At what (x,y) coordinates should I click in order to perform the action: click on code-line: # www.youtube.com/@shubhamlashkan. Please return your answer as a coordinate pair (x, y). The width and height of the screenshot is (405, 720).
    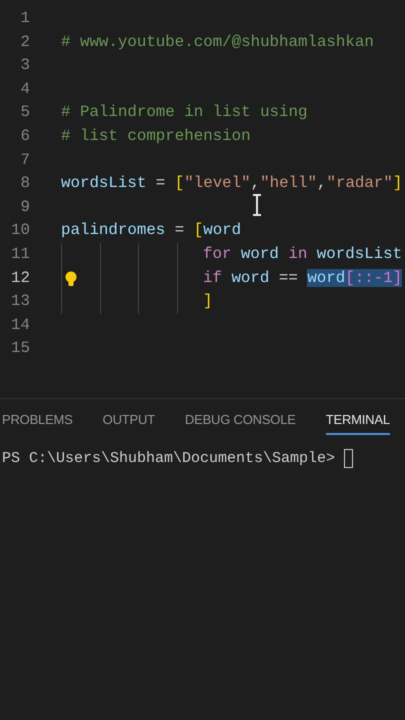
    Looking at the image, I should click on (217, 42).